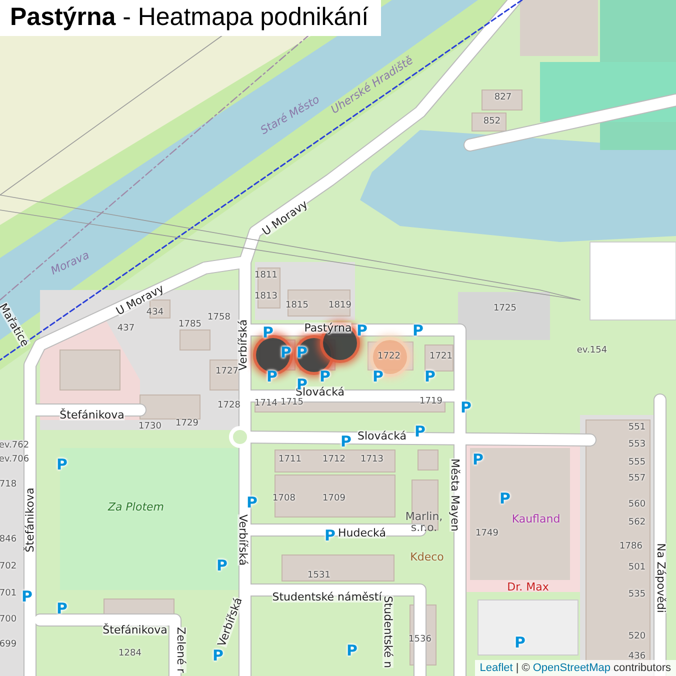  Describe the element at coordinates (503, 98) in the screenshot. I see `house-number: 827` at that location.